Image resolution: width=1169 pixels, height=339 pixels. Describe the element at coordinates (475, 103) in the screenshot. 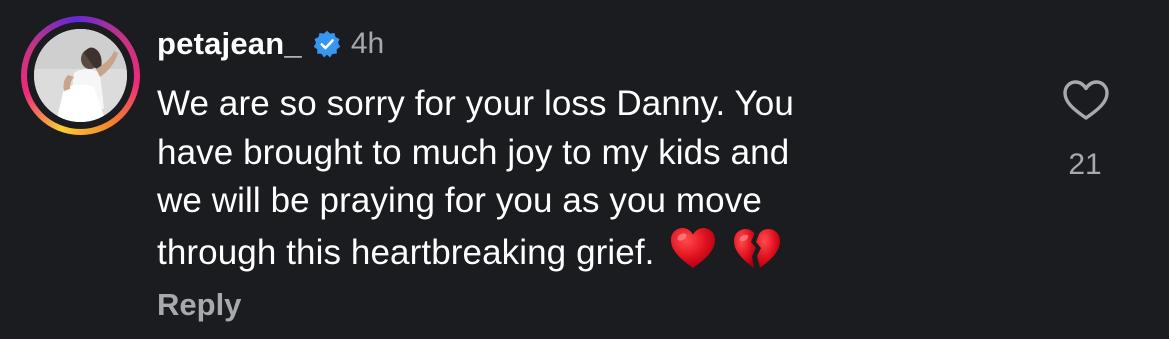

I see `comment-line: We are so sorry for your loss Danny. You` at that location.